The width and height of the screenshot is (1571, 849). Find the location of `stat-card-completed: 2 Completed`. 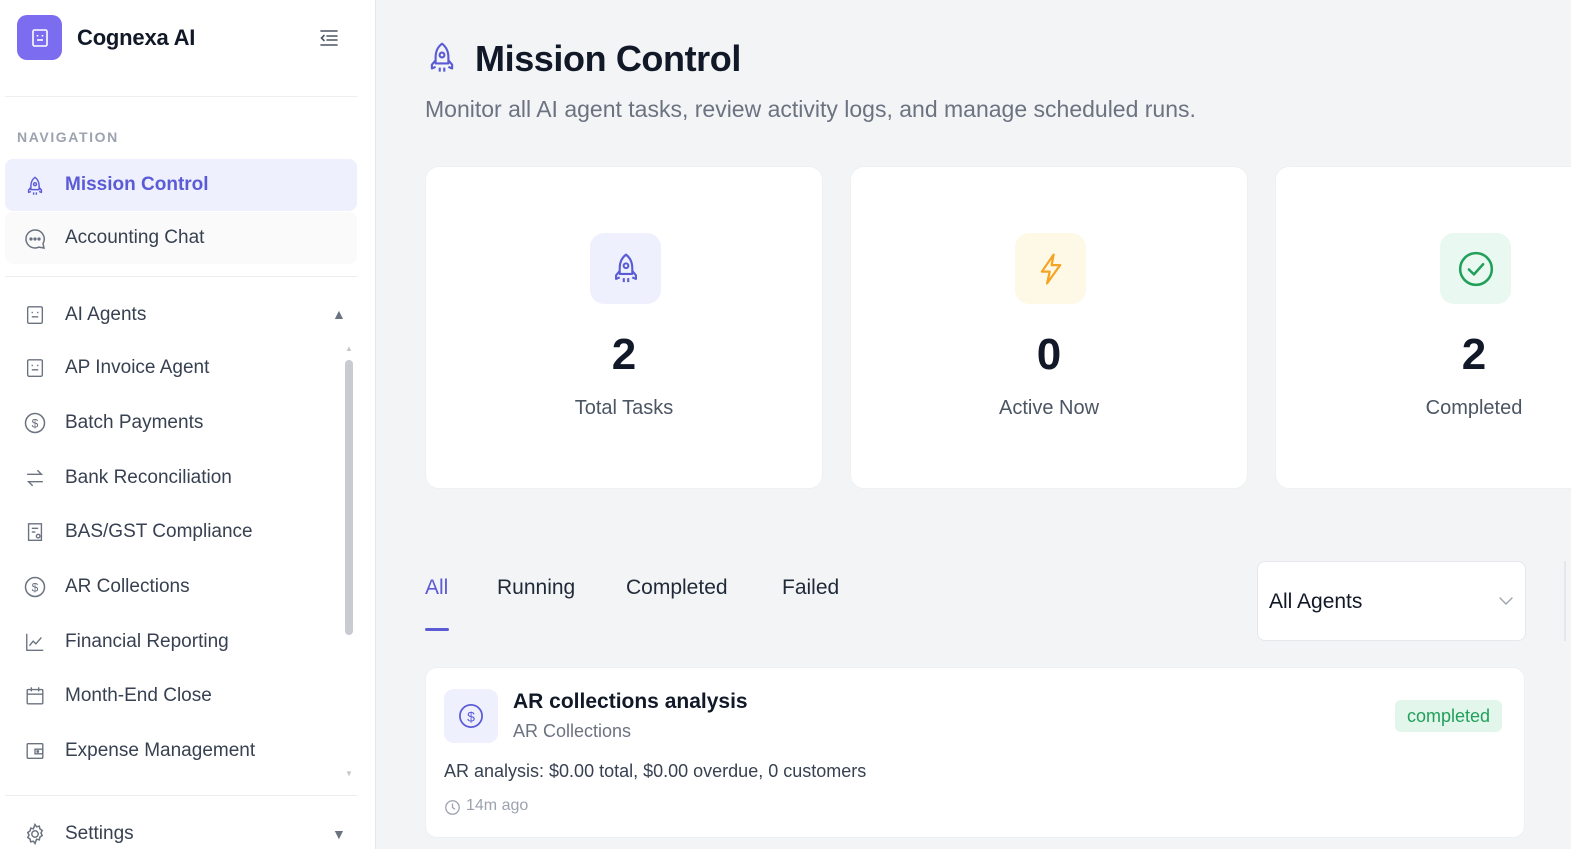

stat-card-completed: 2 Completed is located at coordinates (1423, 327).